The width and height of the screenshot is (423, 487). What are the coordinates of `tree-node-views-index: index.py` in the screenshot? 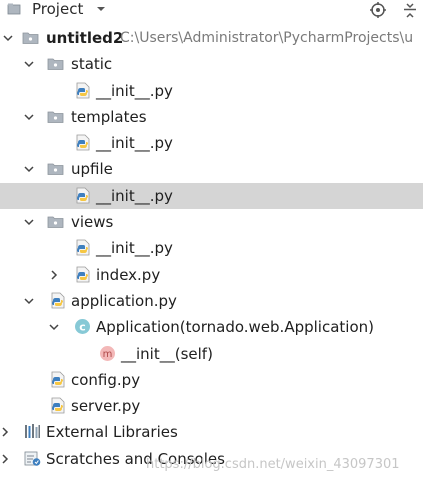 It's located at (211, 275).